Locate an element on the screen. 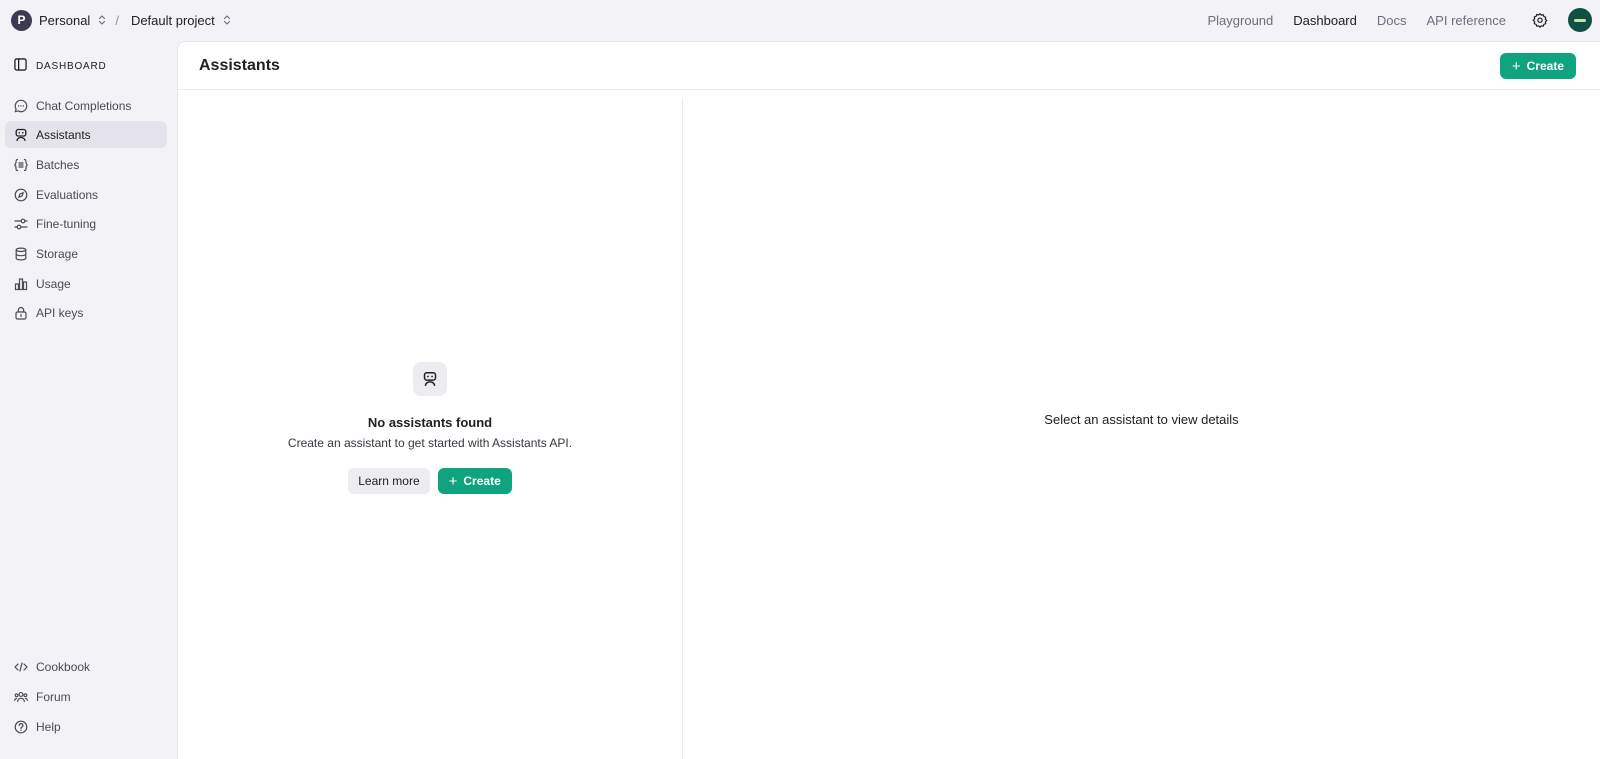  sidebar-item-assistants: Assistants is located at coordinates (86, 134).